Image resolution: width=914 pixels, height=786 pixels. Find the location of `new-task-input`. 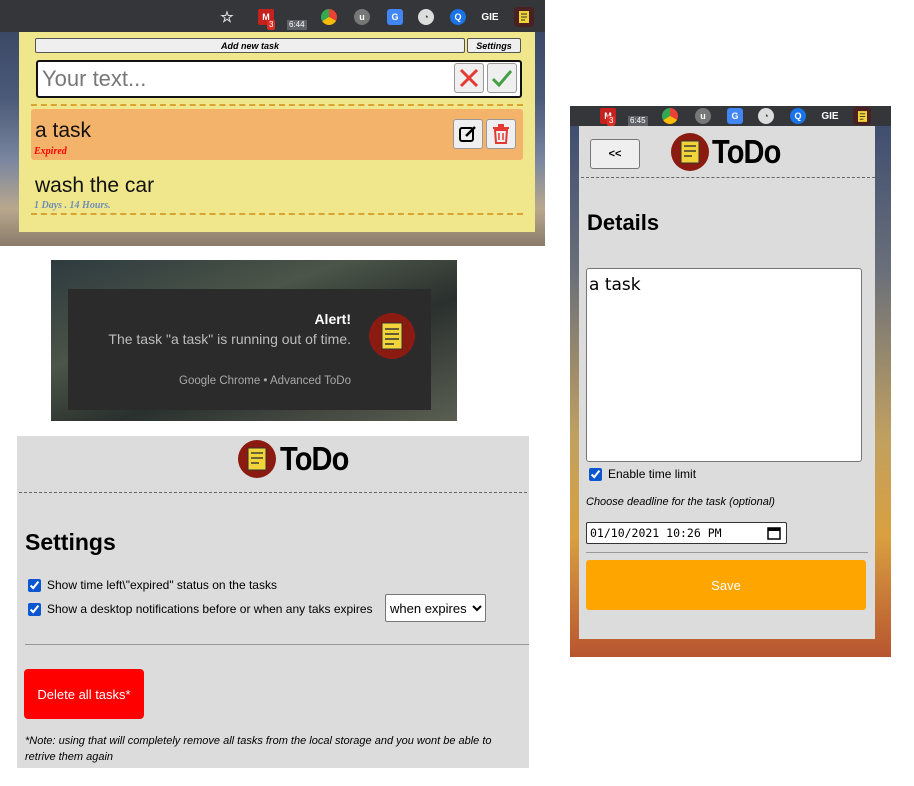

new-task-input is located at coordinates (247, 79).